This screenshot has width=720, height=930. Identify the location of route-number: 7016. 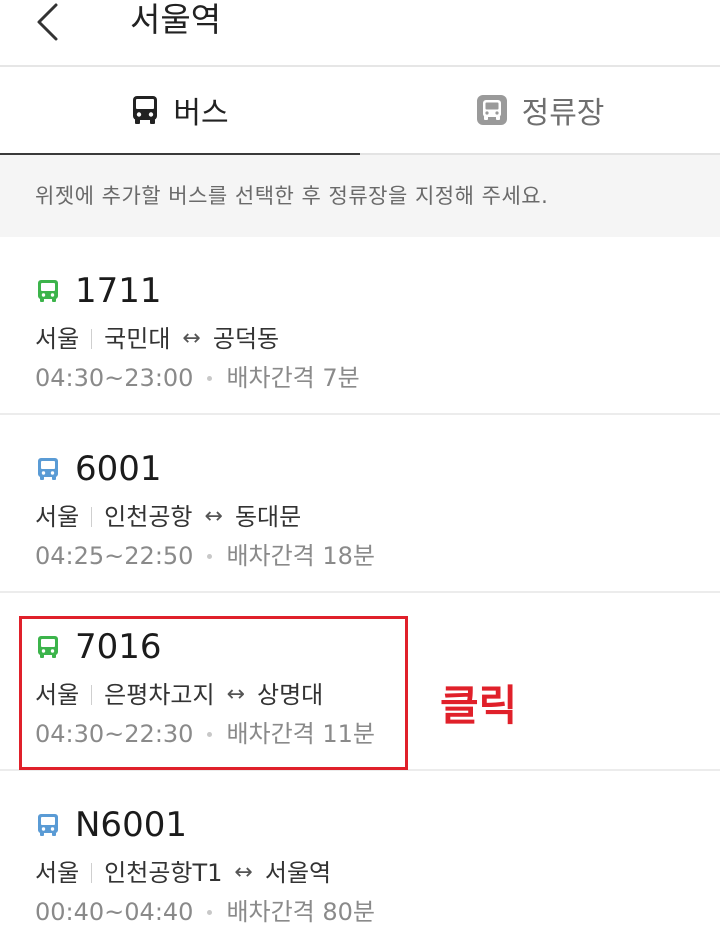
(118, 647).